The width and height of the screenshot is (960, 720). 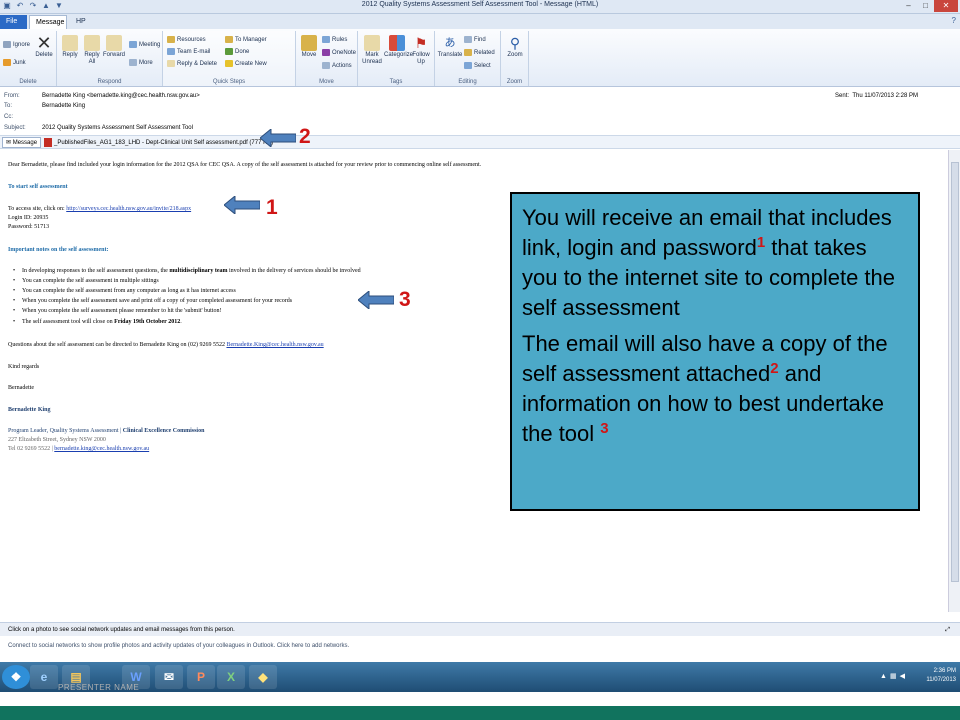 What do you see at coordinates (192, 64) in the screenshot?
I see `quick-step-reply-delete: Reply & Delete` at bounding box center [192, 64].